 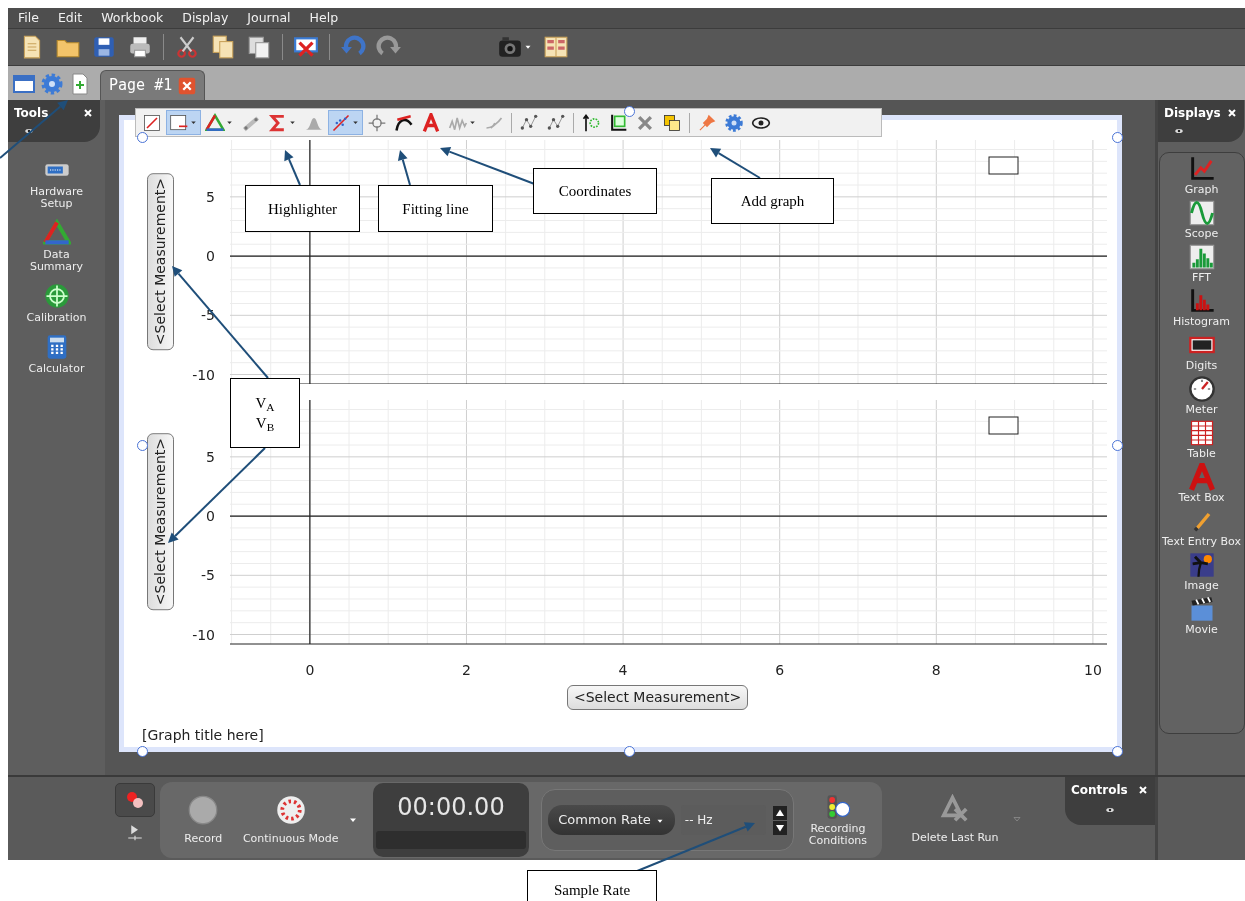 I want to click on conditions-label: Recording Conditions, so click(x=837, y=835).